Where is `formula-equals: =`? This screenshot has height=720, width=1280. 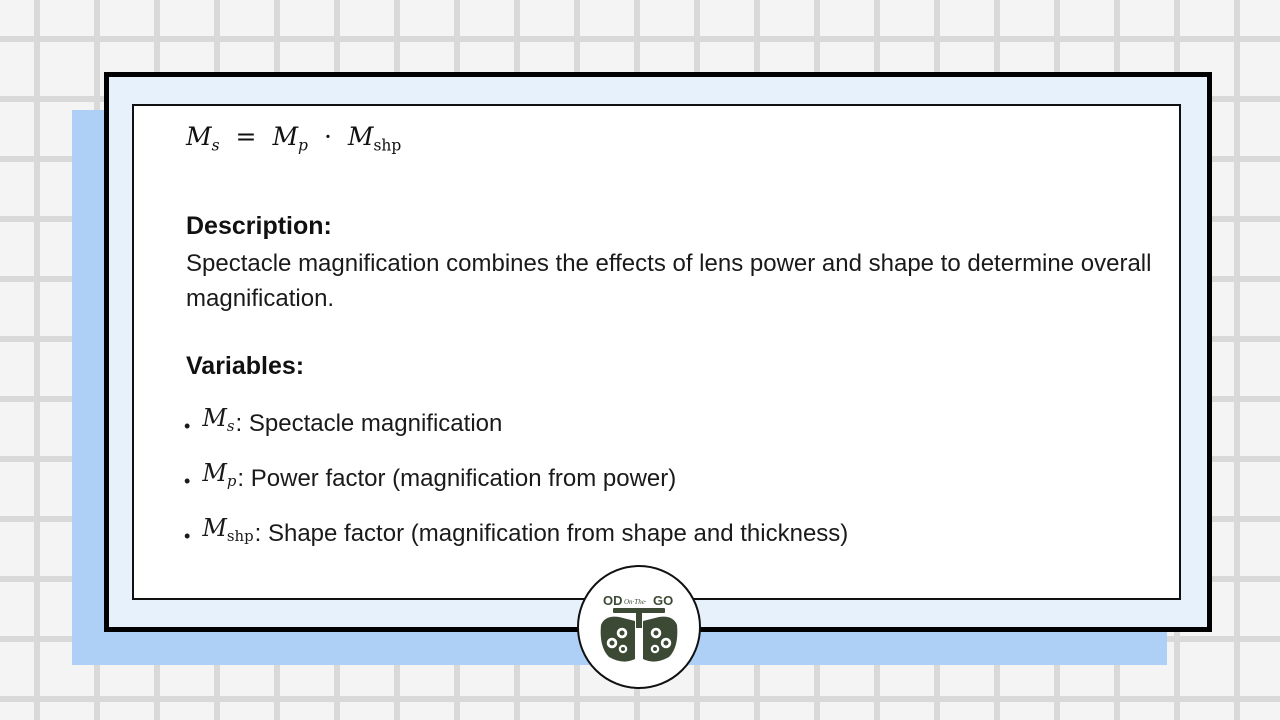
formula-equals: = is located at coordinates (246, 136).